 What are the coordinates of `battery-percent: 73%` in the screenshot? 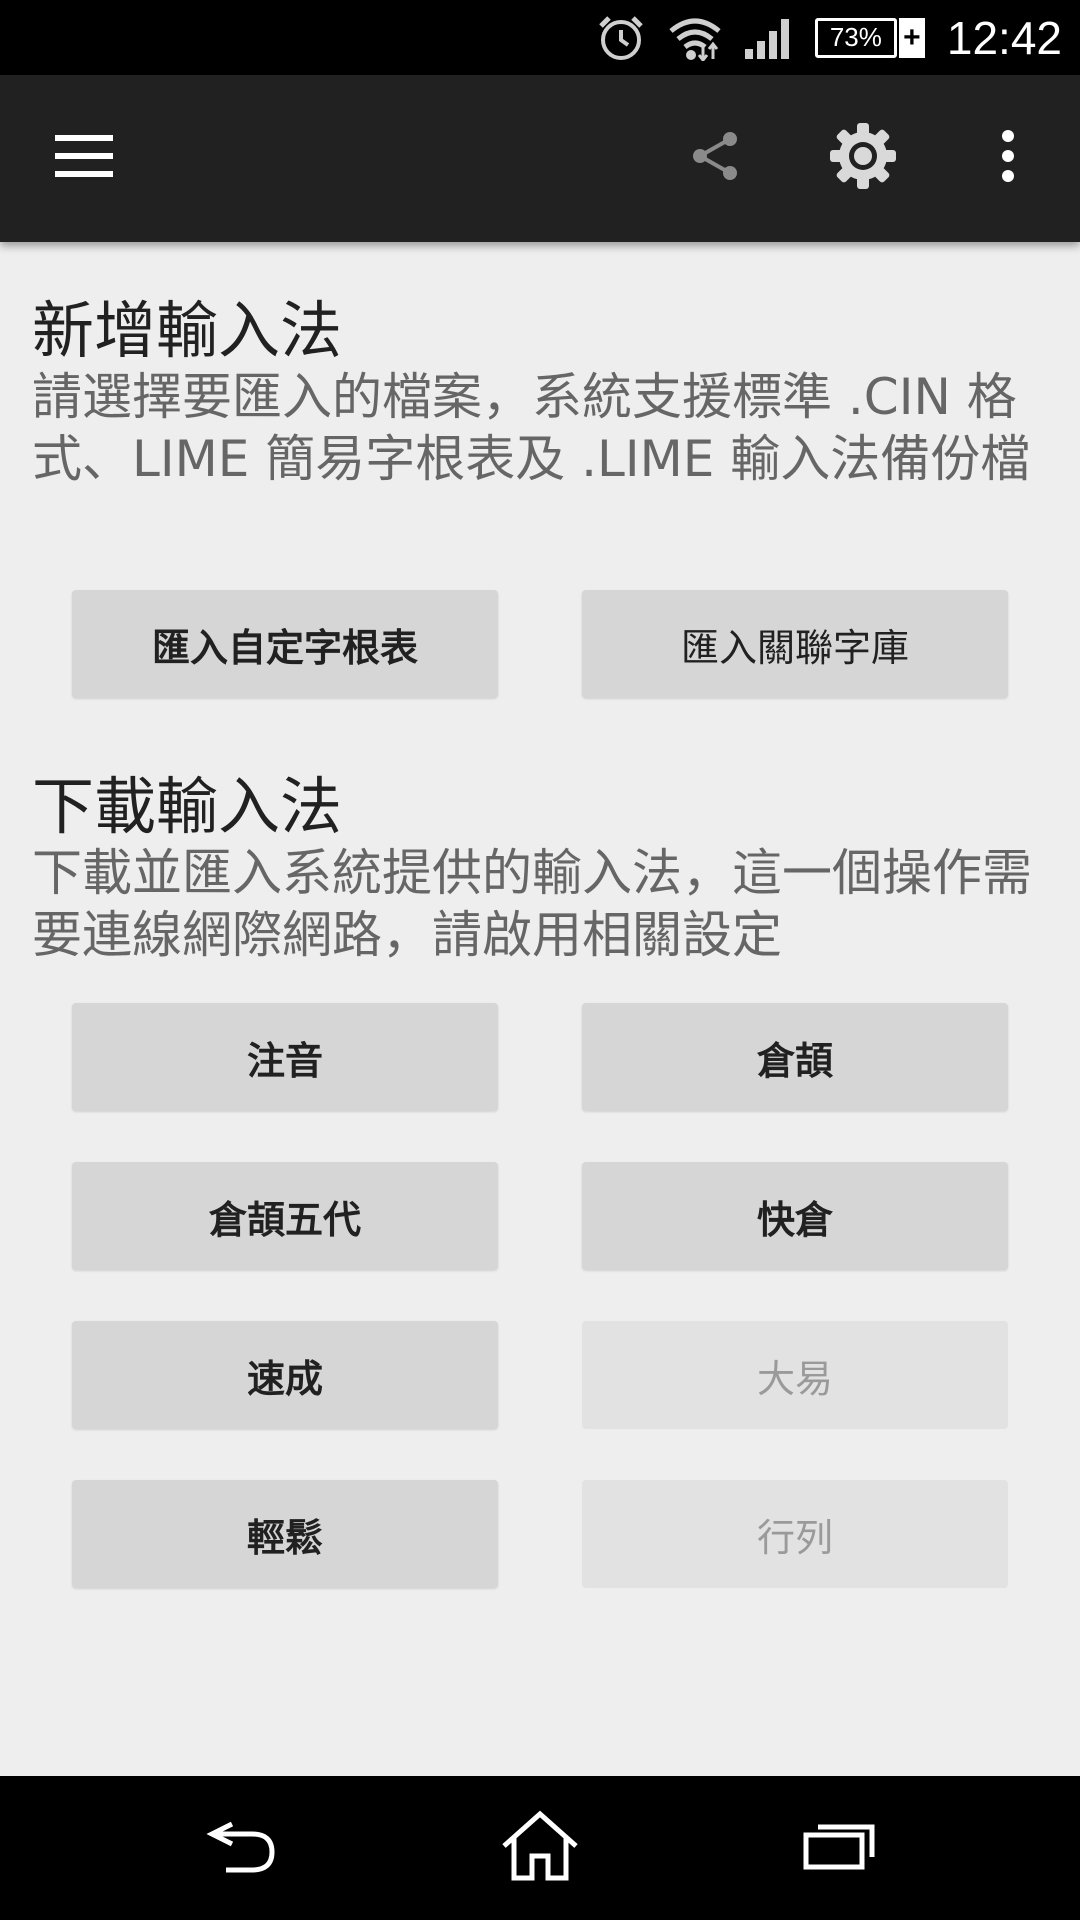 It's located at (855, 37).